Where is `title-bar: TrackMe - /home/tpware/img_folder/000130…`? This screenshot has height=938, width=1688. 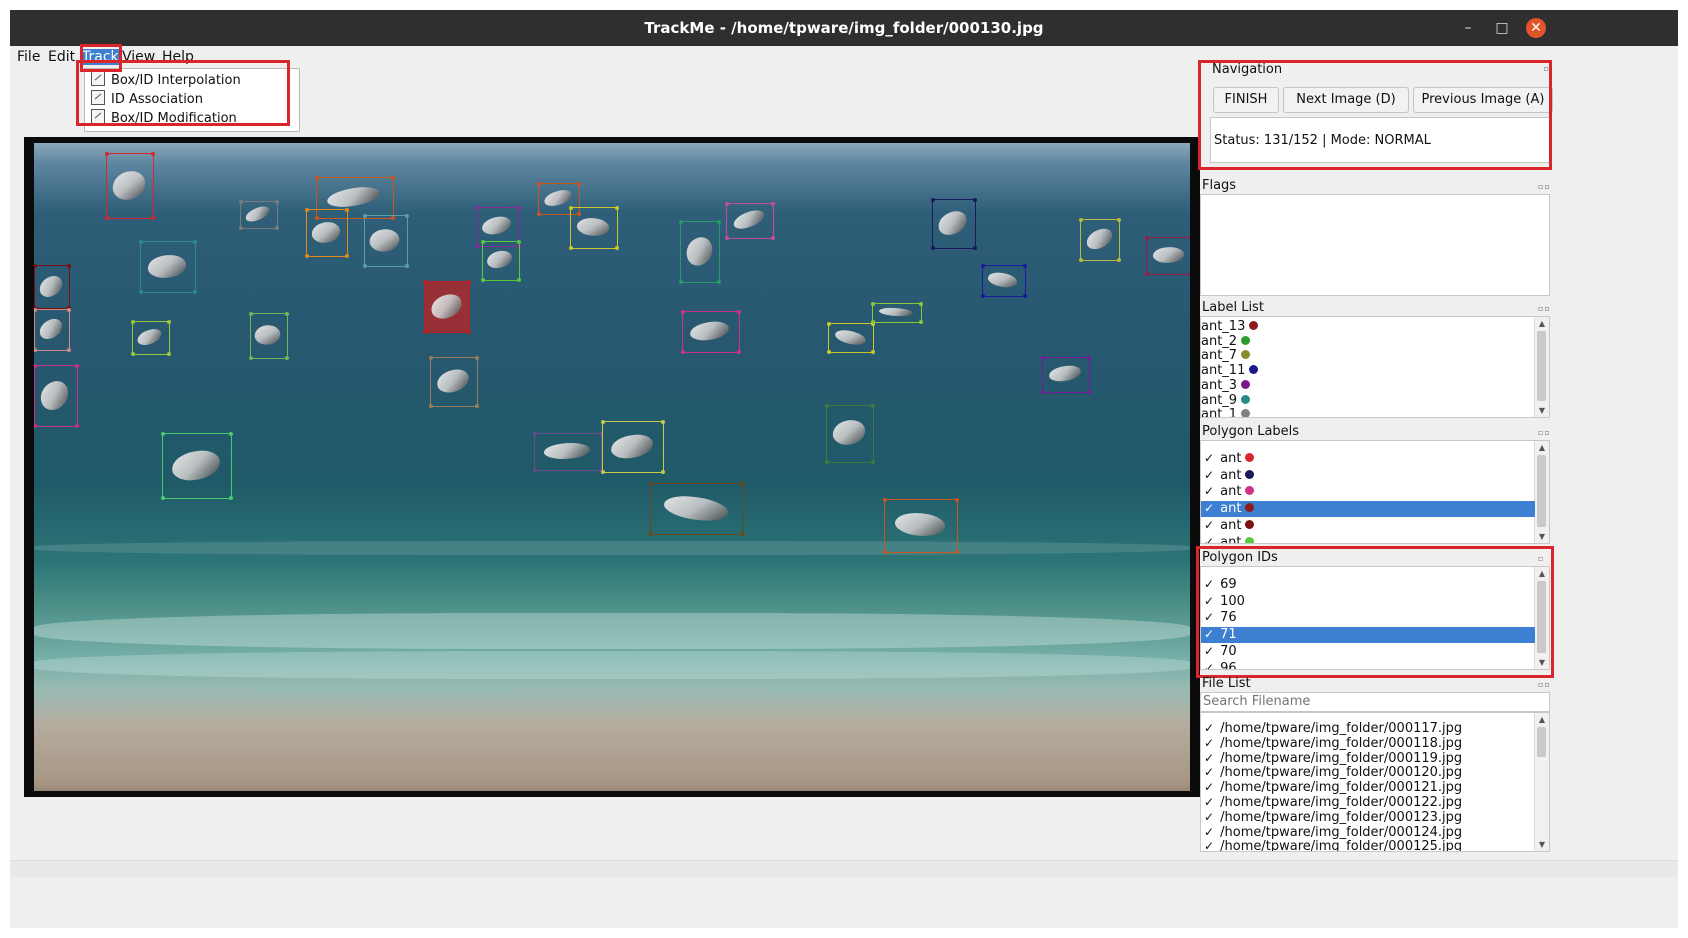 title-bar: TrackMe - /home/tpware/img_folder/000130… is located at coordinates (844, 28).